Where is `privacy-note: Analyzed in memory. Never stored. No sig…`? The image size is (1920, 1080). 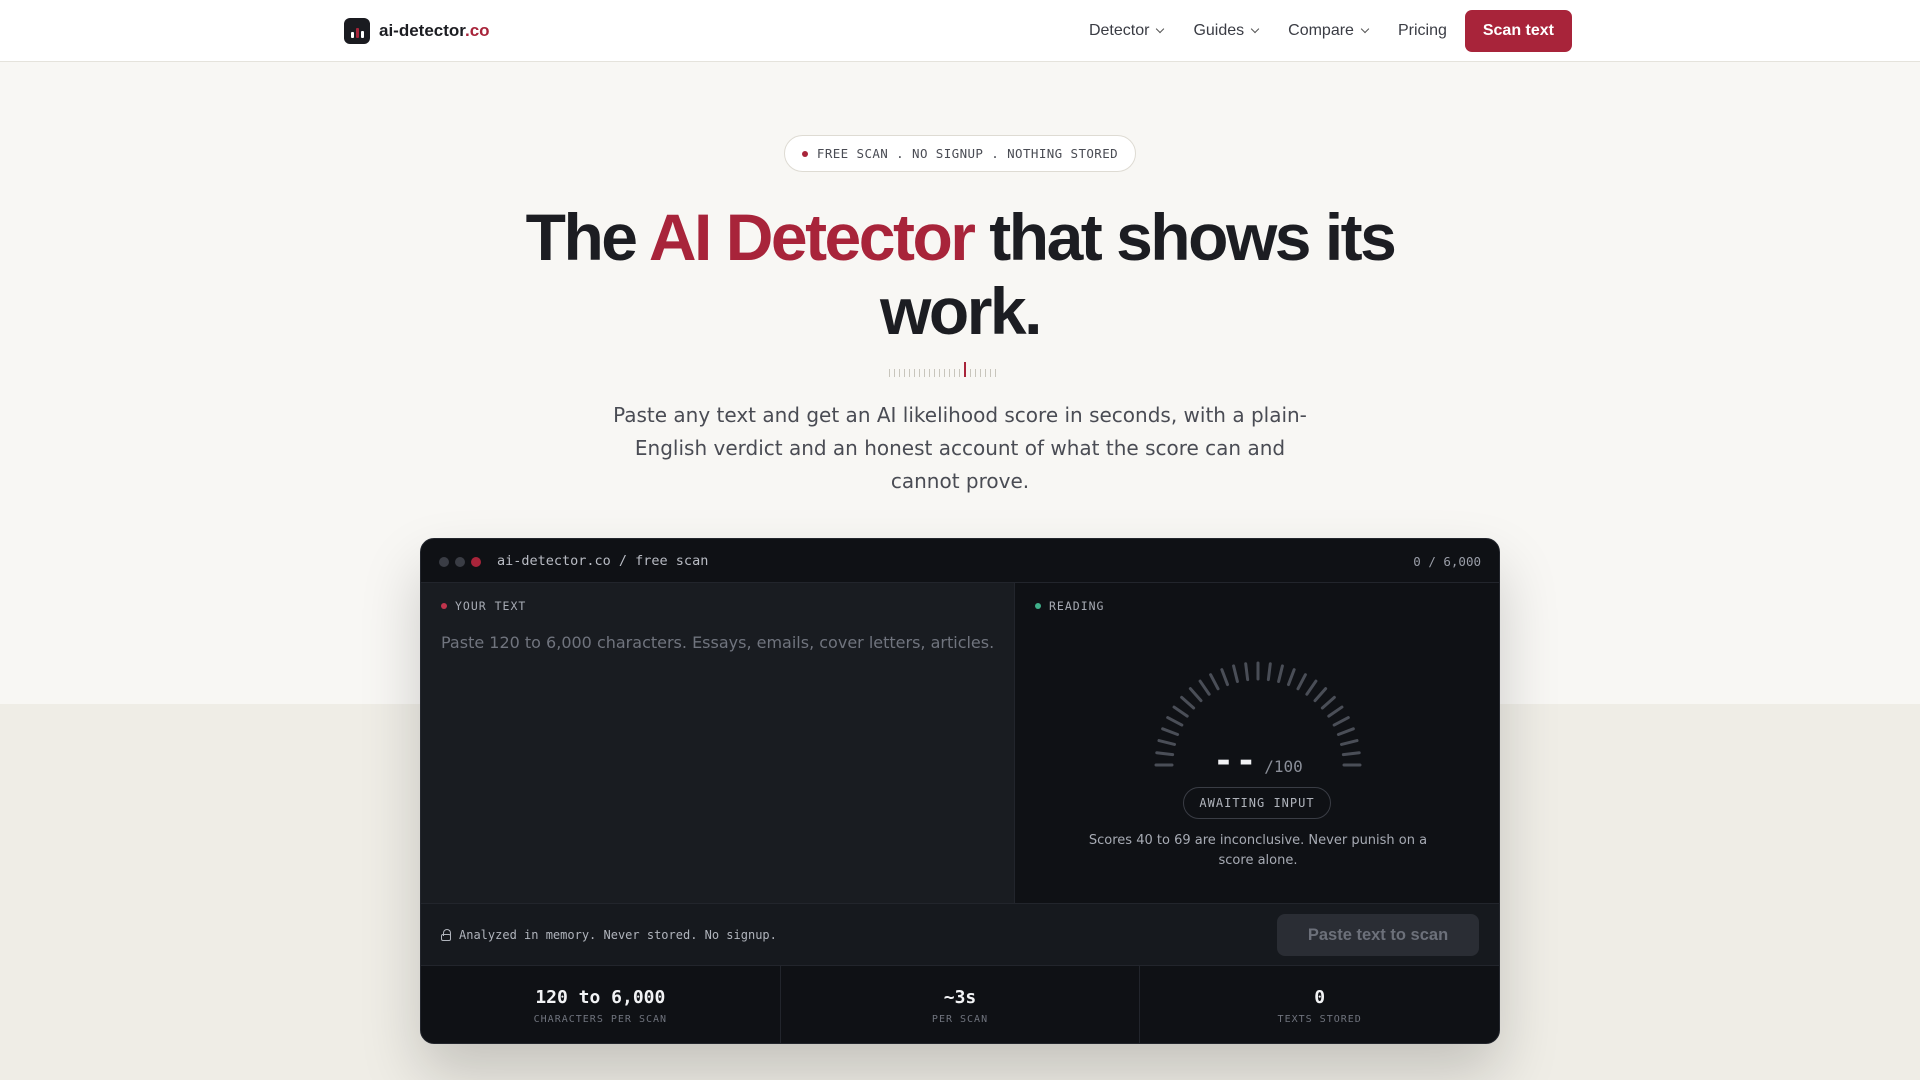
privacy-note: Analyzed in memory. Never stored. No sig… is located at coordinates (609, 935).